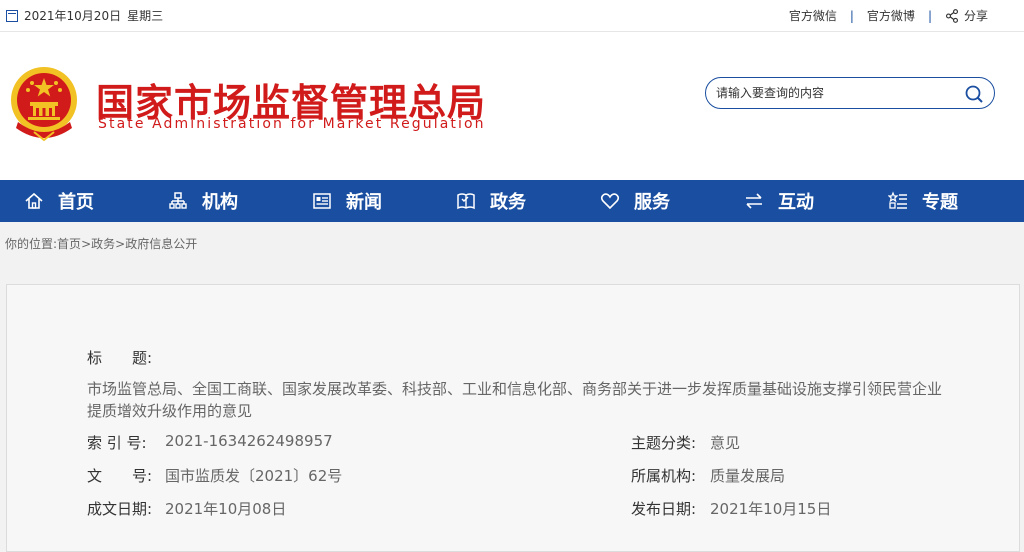 Image resolution: width=1024 pixels, height=552 pixels. What do you see at coordinates (34, 200) in the screenshot?
I see `home-icon` at bounding box center [34, 200].